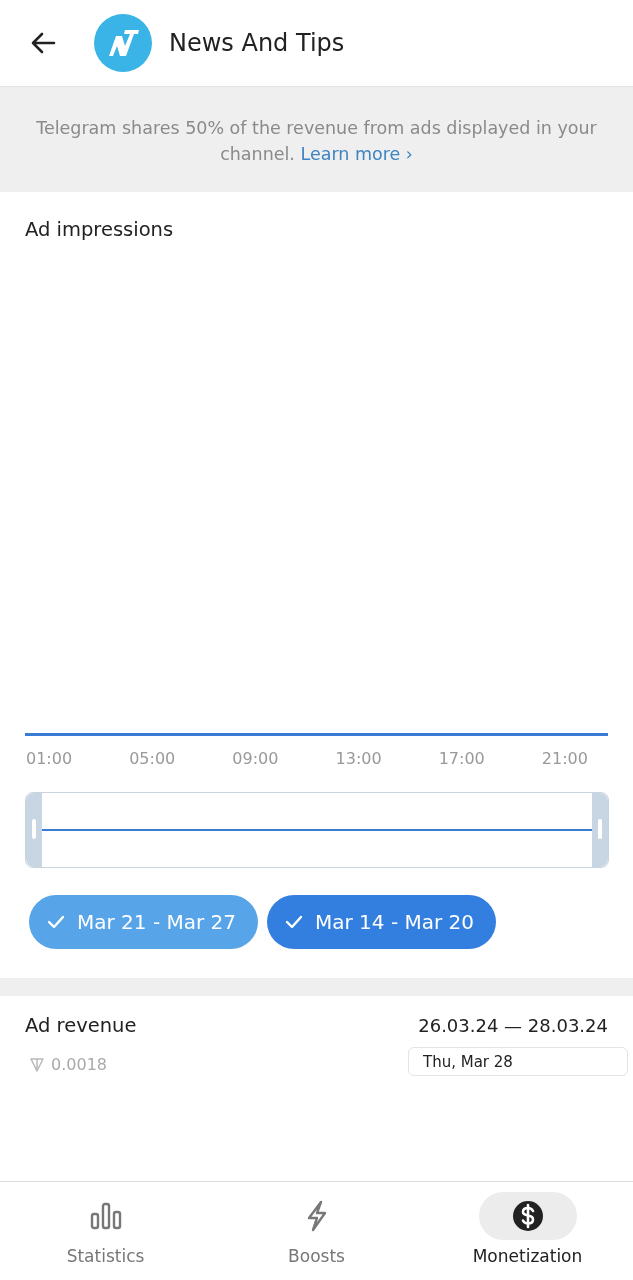 This screenshot has width=633, height=1280. I want to click on legend-chip: Mar 14 - Mar 20, so click(382, 922).